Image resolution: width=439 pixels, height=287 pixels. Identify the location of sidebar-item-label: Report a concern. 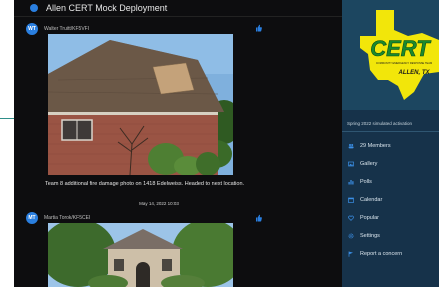
(381, 254).